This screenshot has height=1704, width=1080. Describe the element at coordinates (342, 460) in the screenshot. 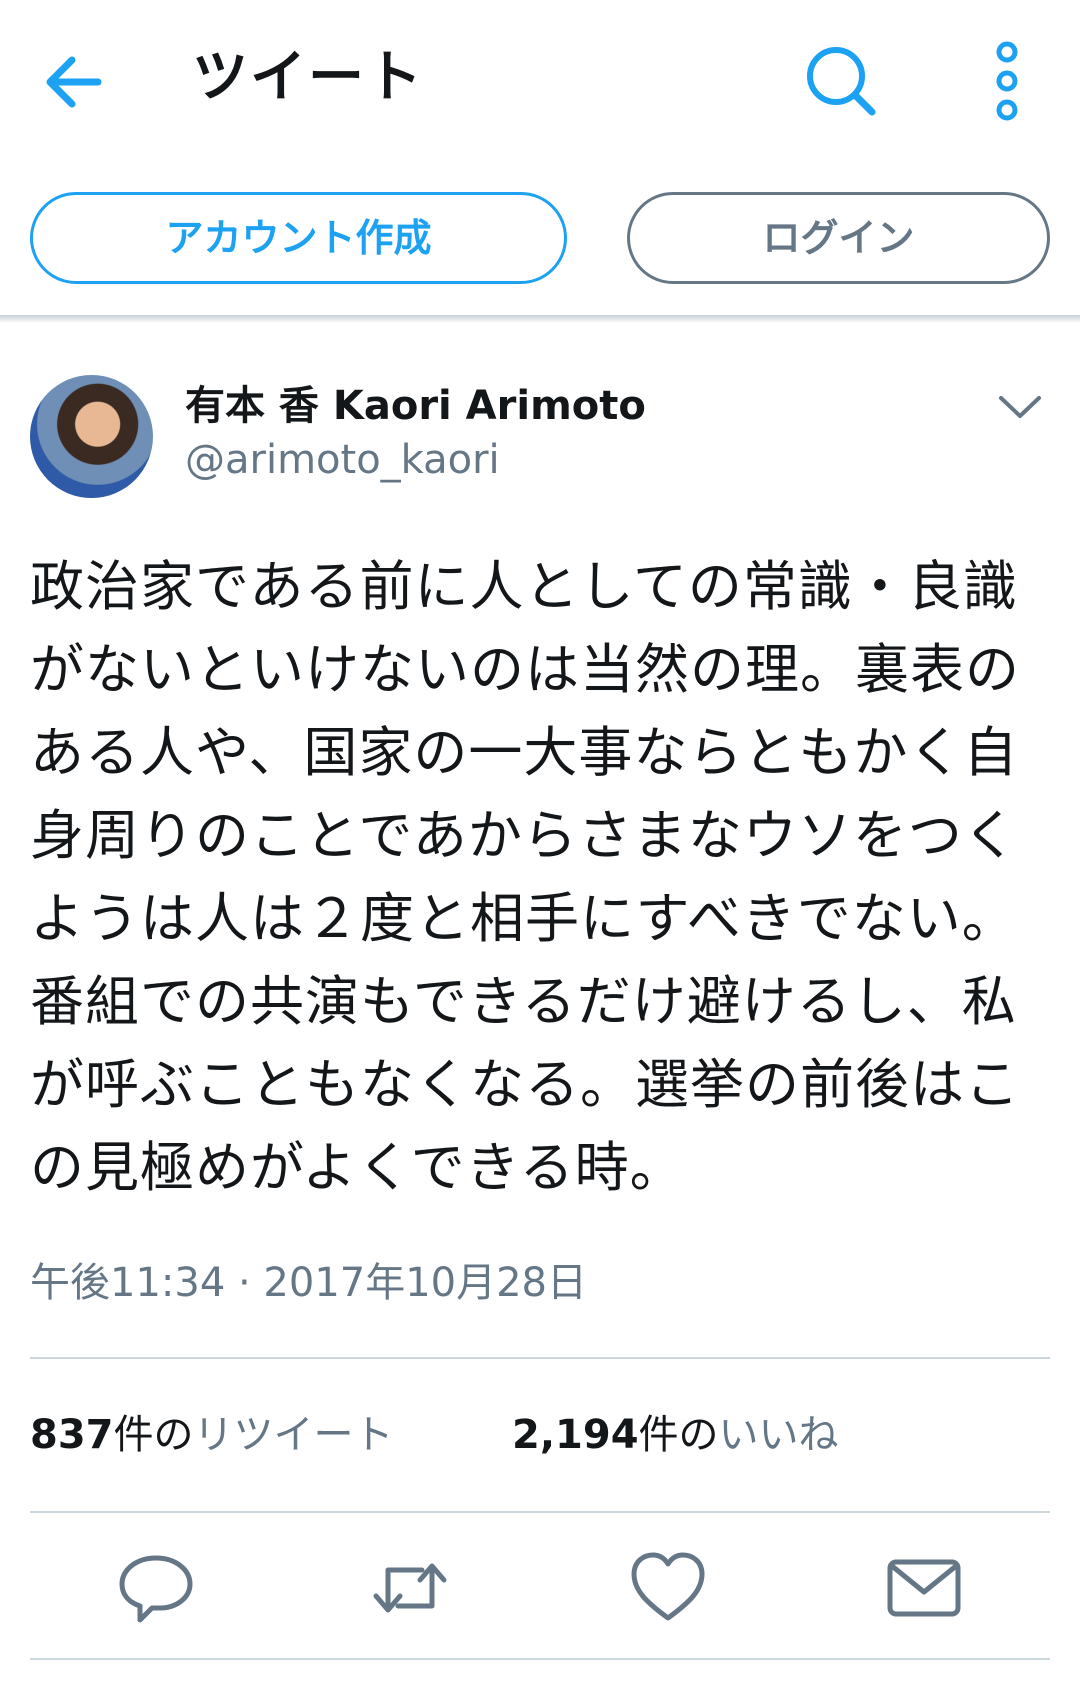

I see `user-handle: @arimoto_kaori` at that location.